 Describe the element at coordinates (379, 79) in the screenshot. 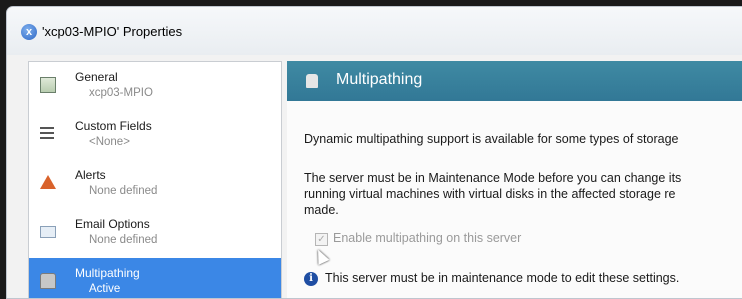

I see `panel-title: Multipathing` at that location.